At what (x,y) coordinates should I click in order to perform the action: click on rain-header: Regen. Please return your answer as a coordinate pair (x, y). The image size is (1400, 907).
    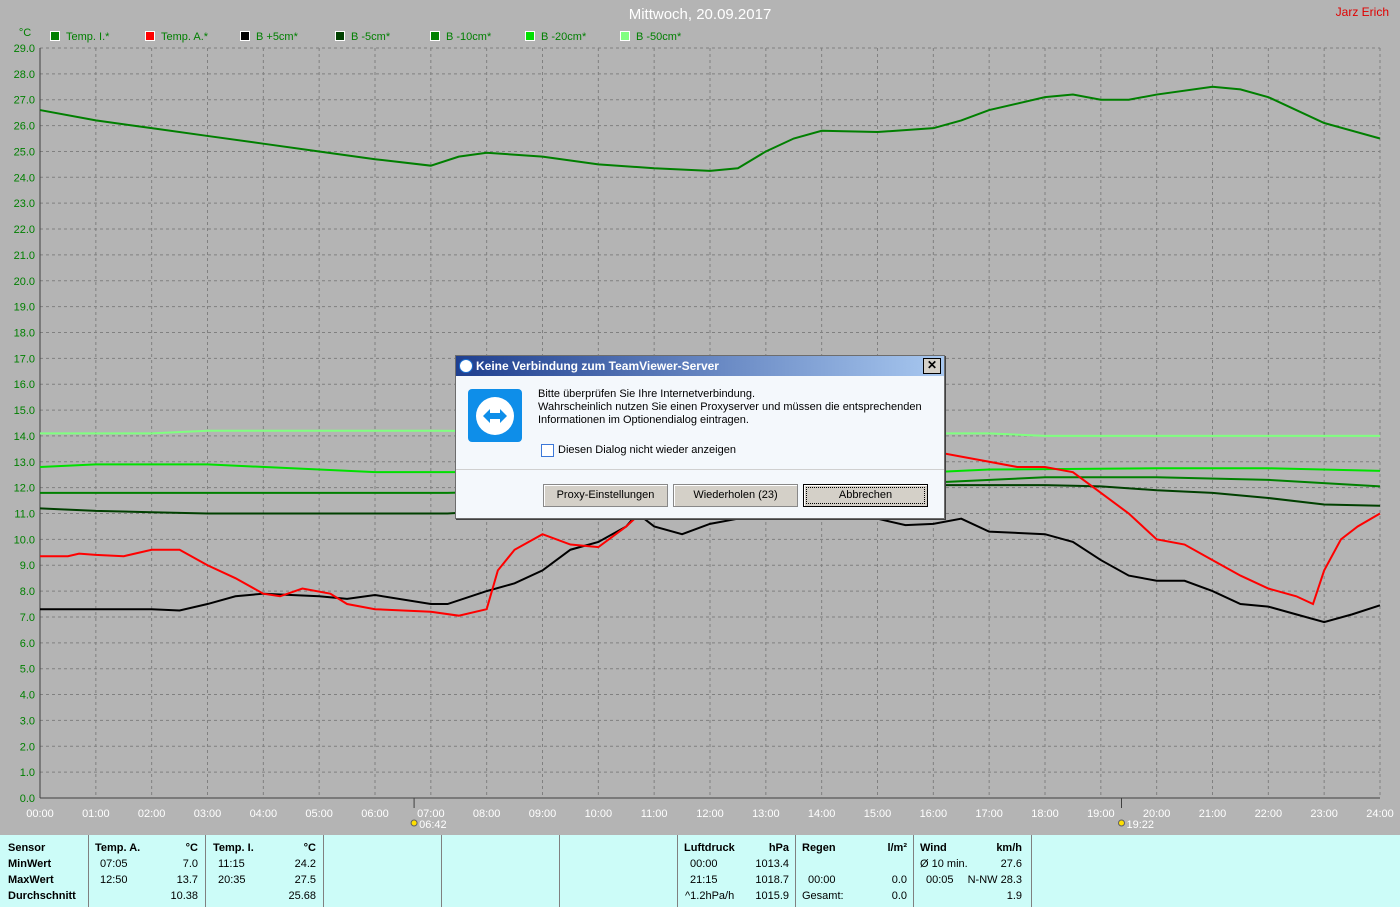
    Looking at the image, I should click on (819, 848).